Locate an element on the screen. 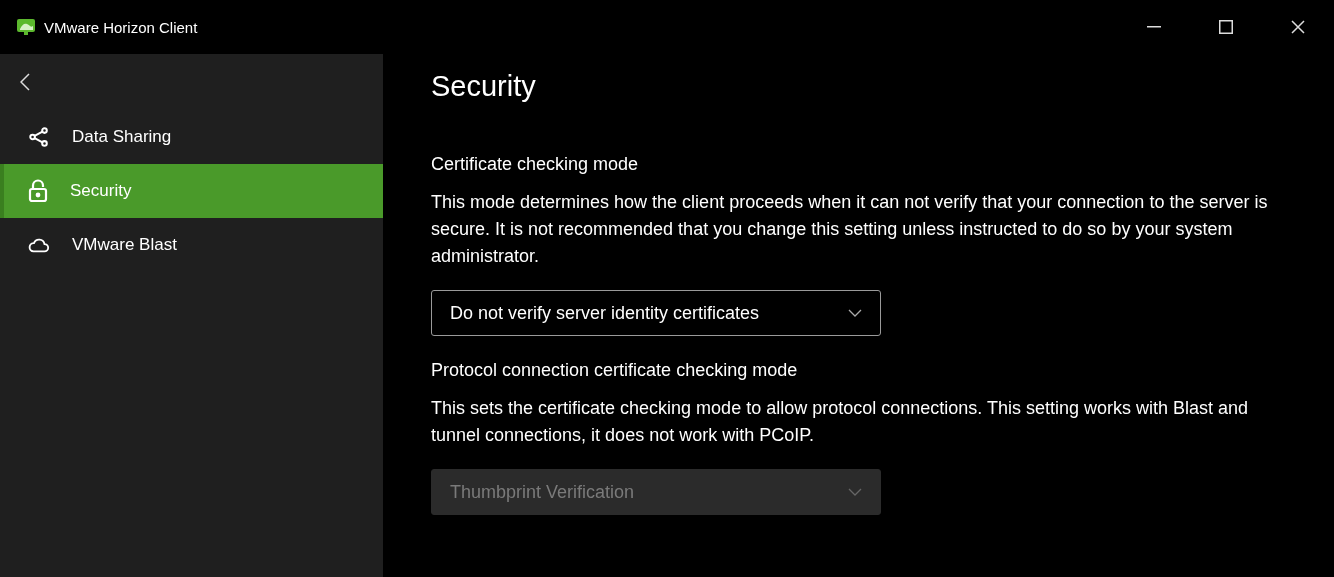 Image resolution: width=1334 pixels, height=577 pixels. lock-icon is located at coordinates (38, 191).